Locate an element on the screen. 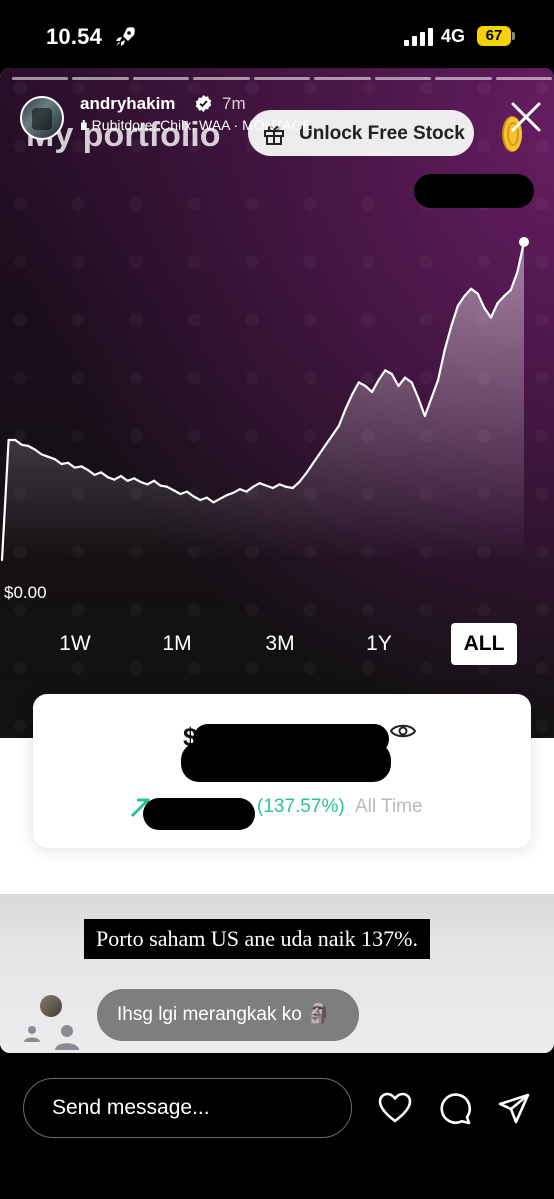  share-icon is located at coordinates (514, 1109).